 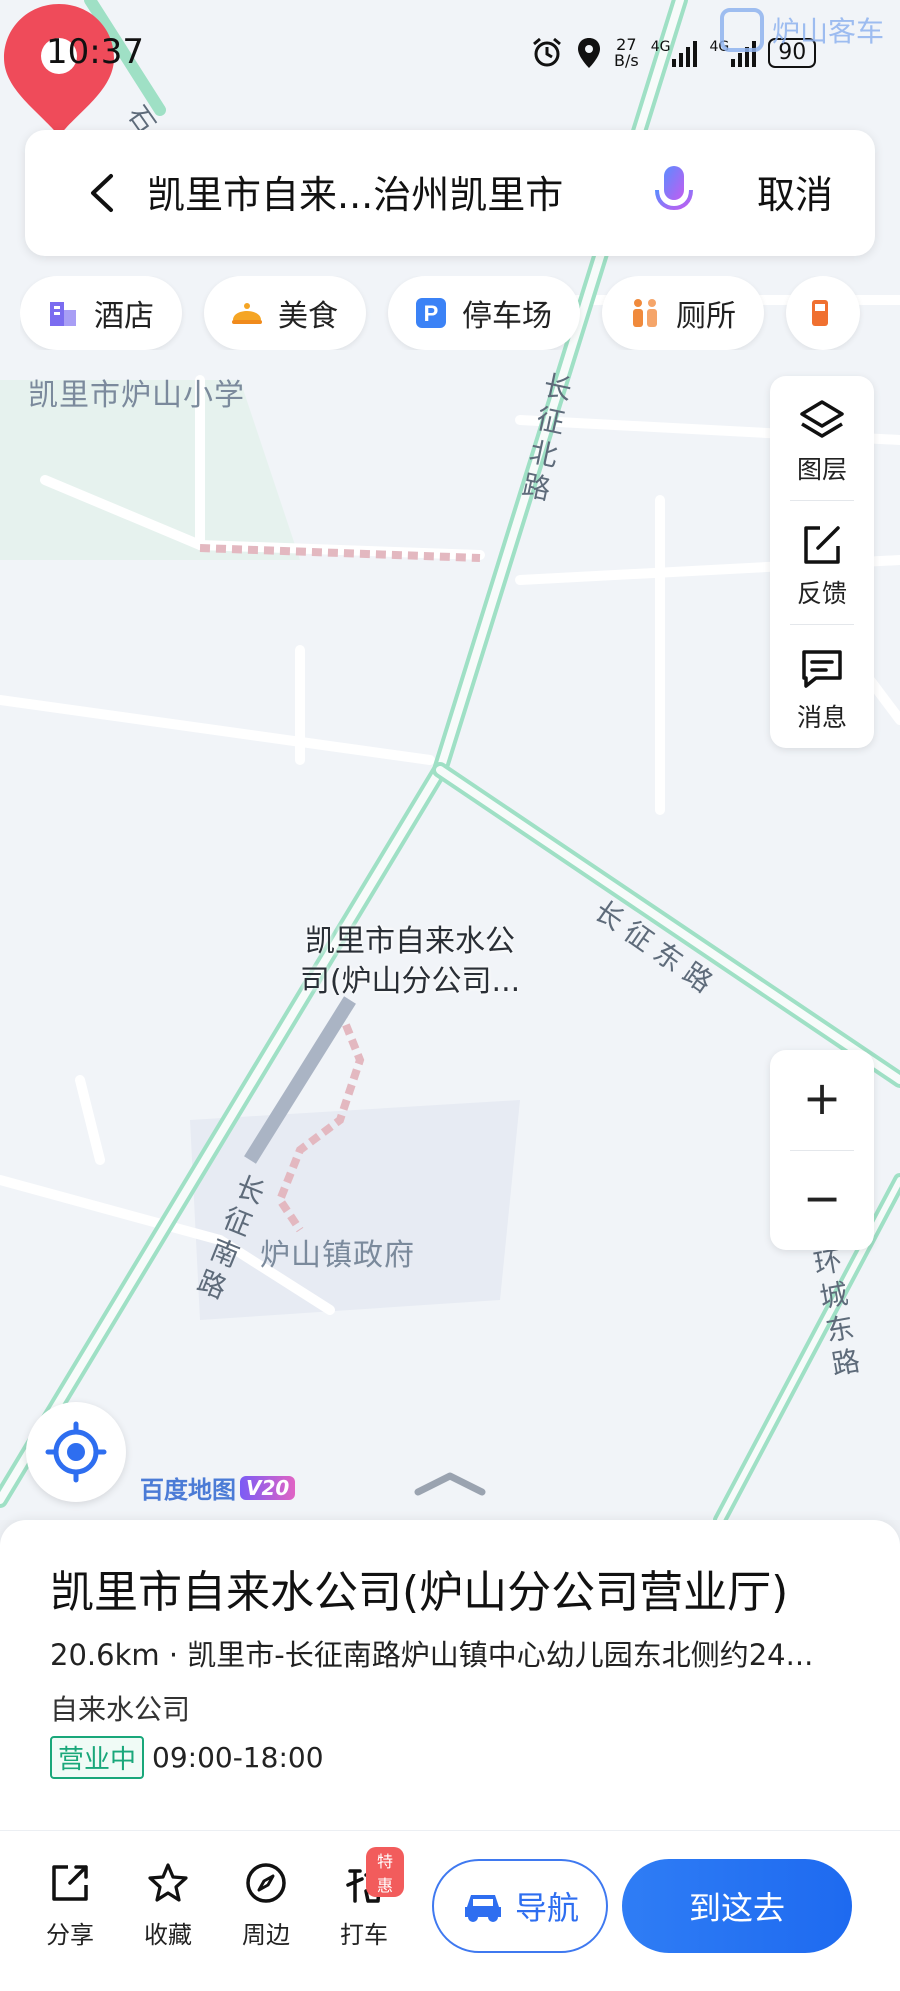 I want to click on parking-icon: P, so click(x=431, y=313).